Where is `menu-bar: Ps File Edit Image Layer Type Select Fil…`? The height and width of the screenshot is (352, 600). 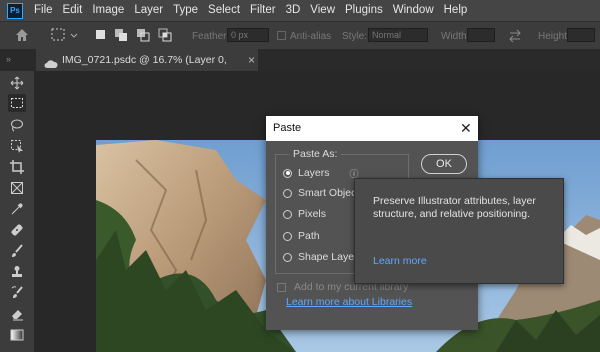
menu-bar: Ps File Edit Image Layer Type Select Fil… is located at coordinates (300, 10).